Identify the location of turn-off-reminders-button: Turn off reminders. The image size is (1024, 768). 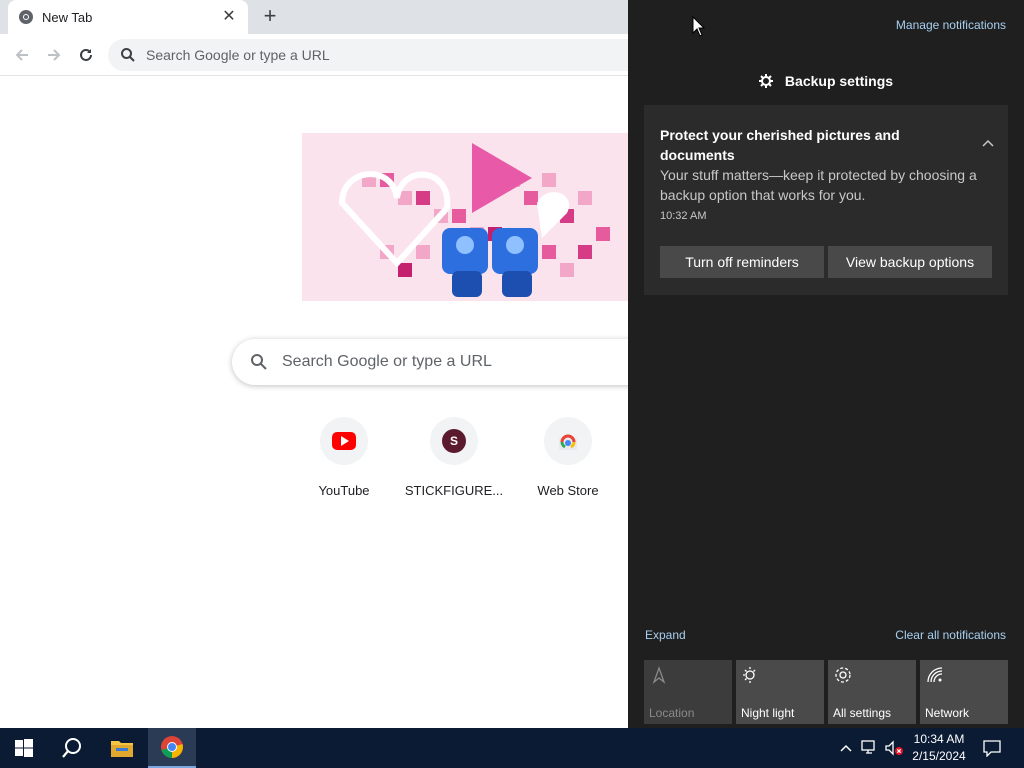
(742, 262).